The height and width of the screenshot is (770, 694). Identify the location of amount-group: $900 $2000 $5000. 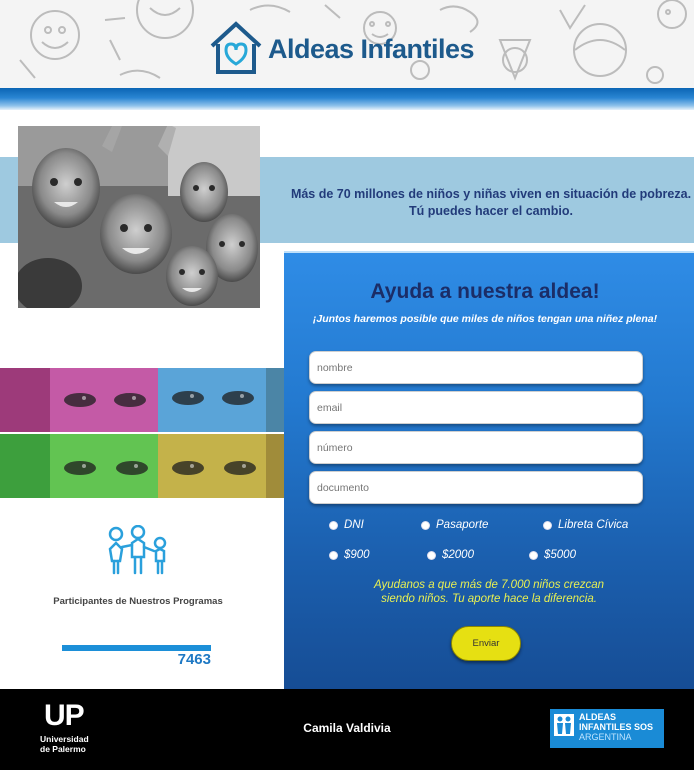
(489, 557).